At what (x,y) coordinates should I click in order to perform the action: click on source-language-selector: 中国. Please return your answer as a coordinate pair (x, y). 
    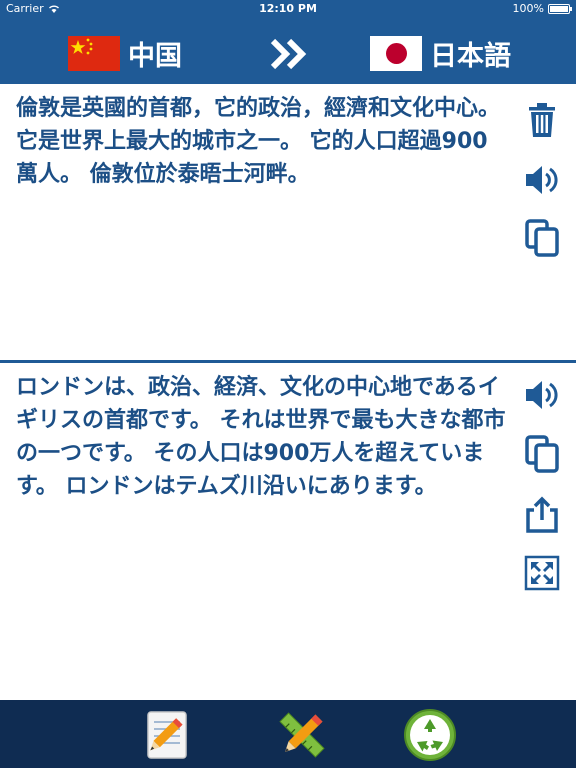
    Looking at the image, I should click on (125, 53).